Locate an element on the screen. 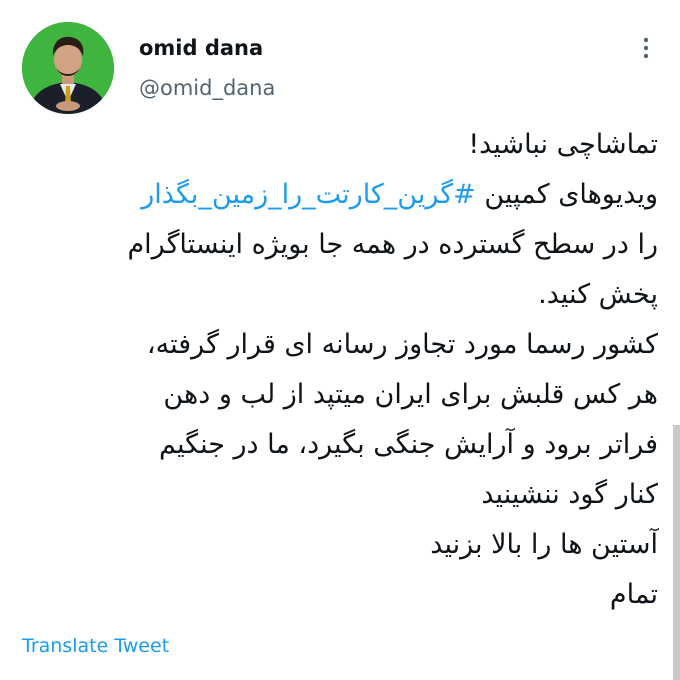 Image resolution: width=680 pixels, height=680 pixels. scrollbar is located at coordinates (676, 552).